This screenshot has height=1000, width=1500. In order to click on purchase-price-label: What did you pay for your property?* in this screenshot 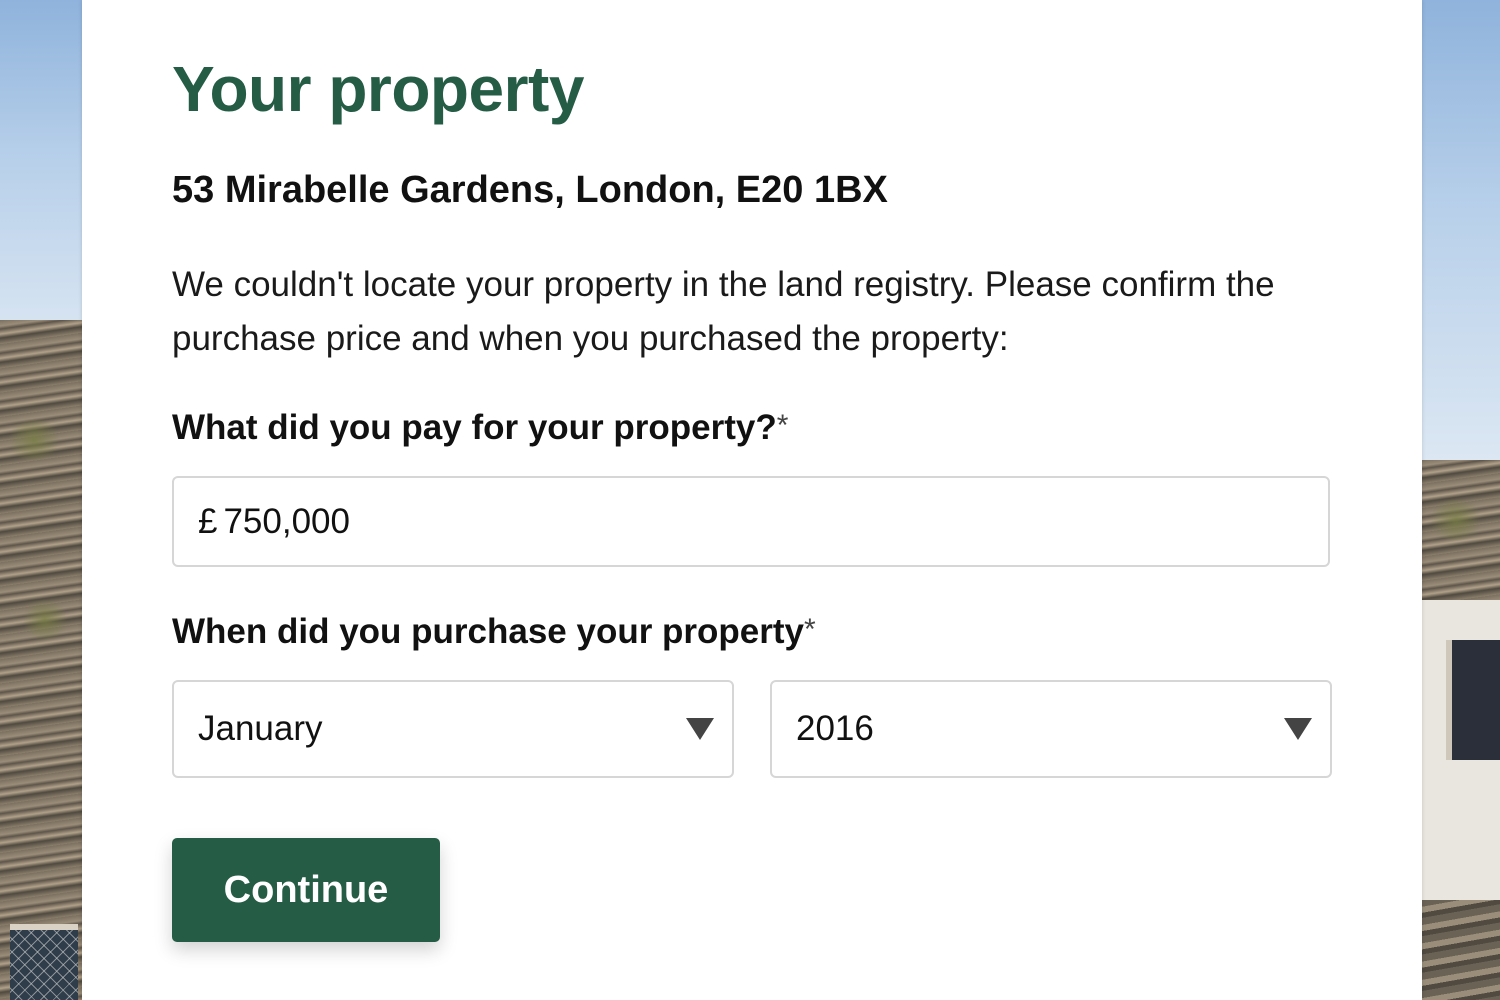, I will do `click(480, 427)`.